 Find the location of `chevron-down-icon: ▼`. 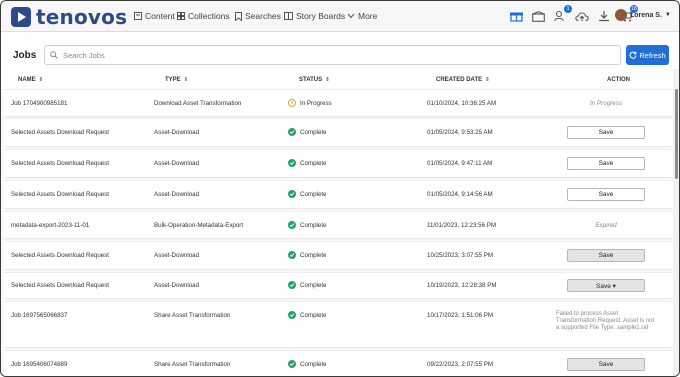

chevron-down-icon: ▼ is located at coordinates (667, 15).